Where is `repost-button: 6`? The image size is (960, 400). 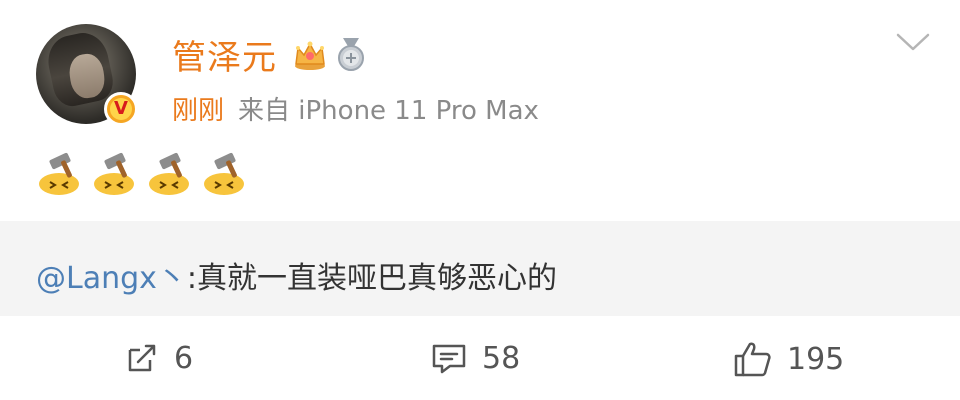
repost-button: 6 is located at coordinates (158, 358).